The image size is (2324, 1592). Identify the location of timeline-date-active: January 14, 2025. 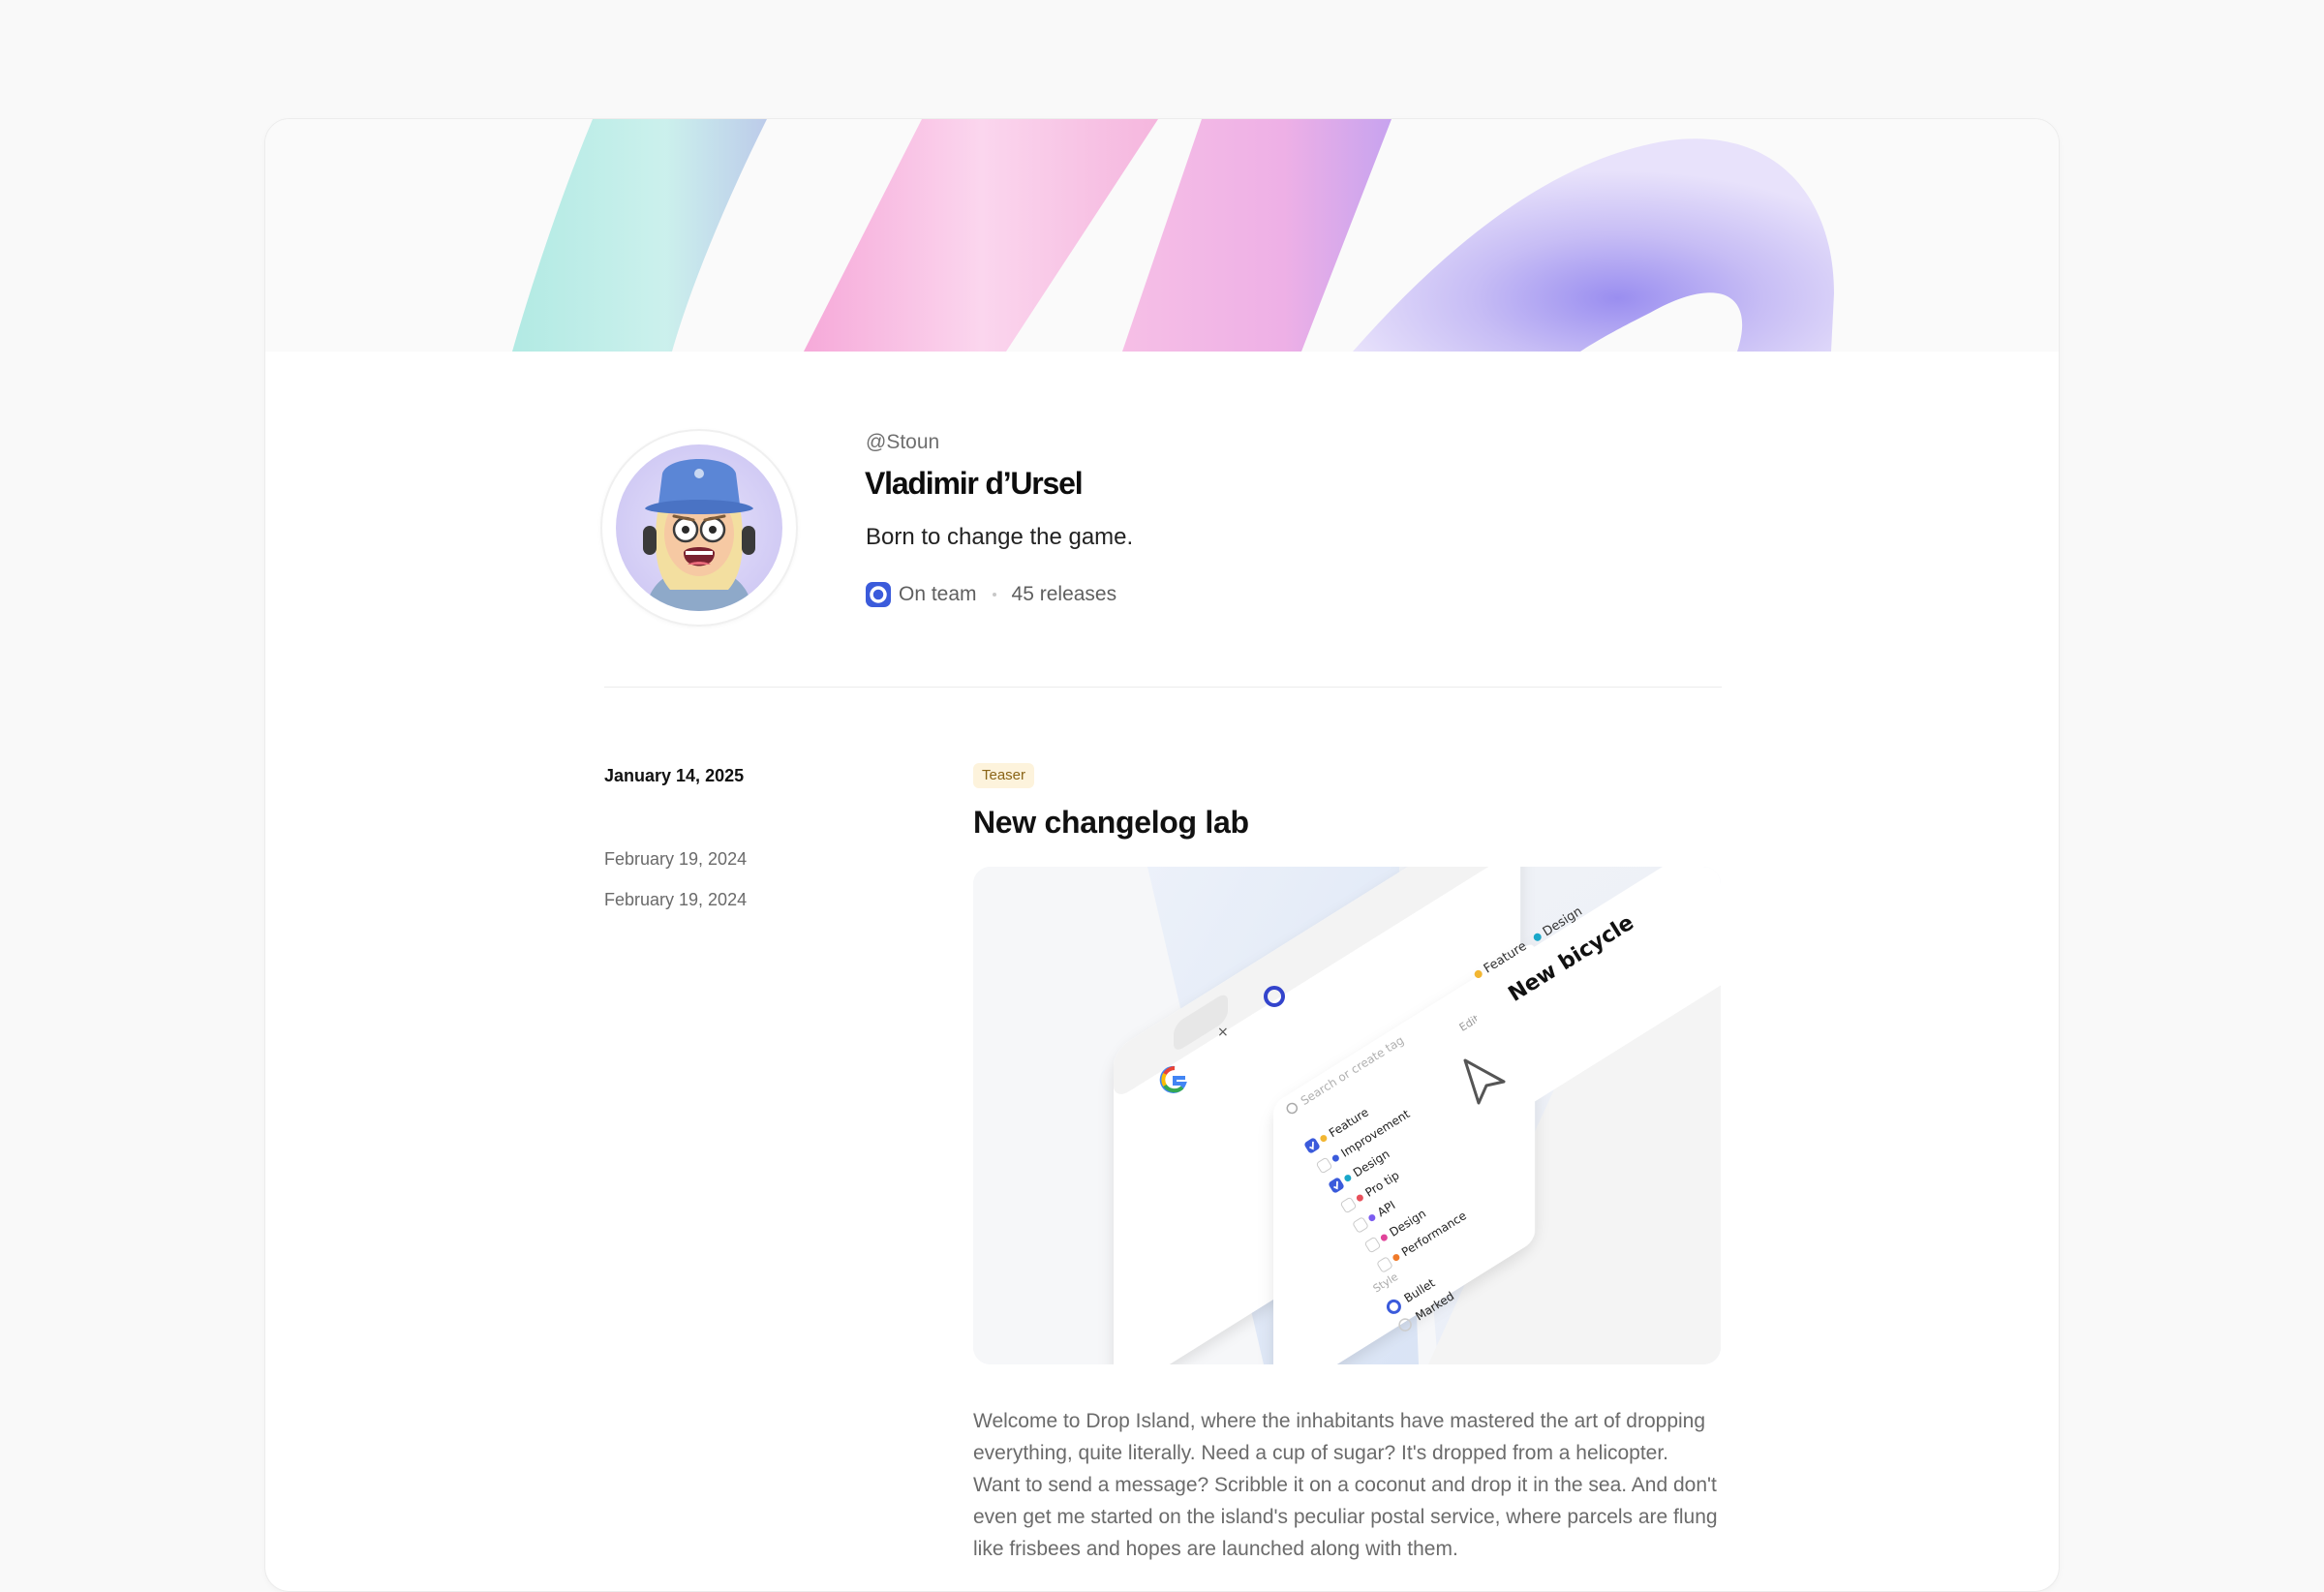
(674, 776).